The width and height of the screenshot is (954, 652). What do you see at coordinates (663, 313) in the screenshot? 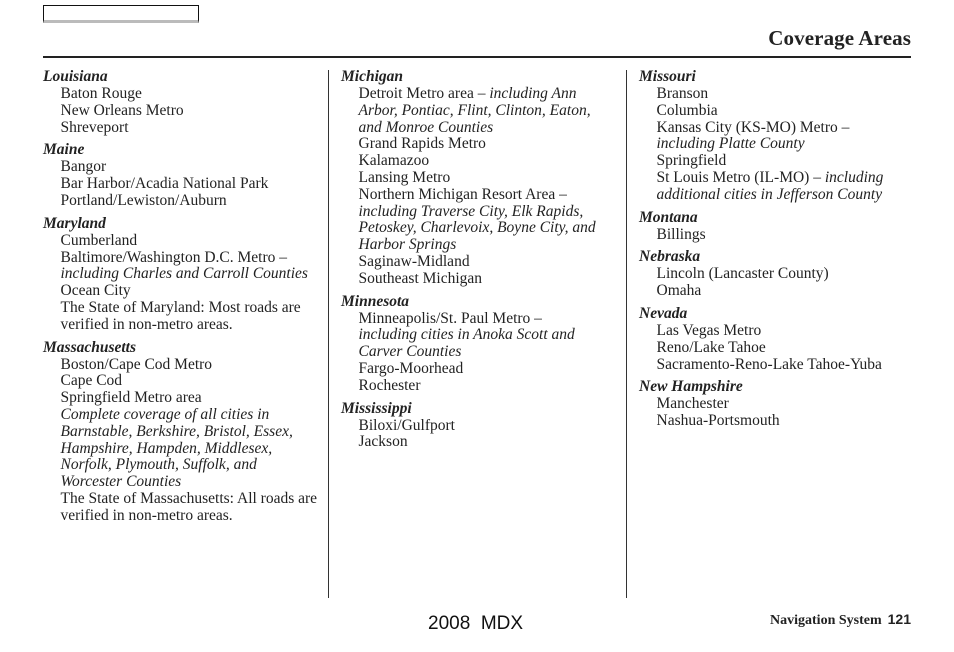
I see `state-heading: Nevada` at bounding box center [663, 313].